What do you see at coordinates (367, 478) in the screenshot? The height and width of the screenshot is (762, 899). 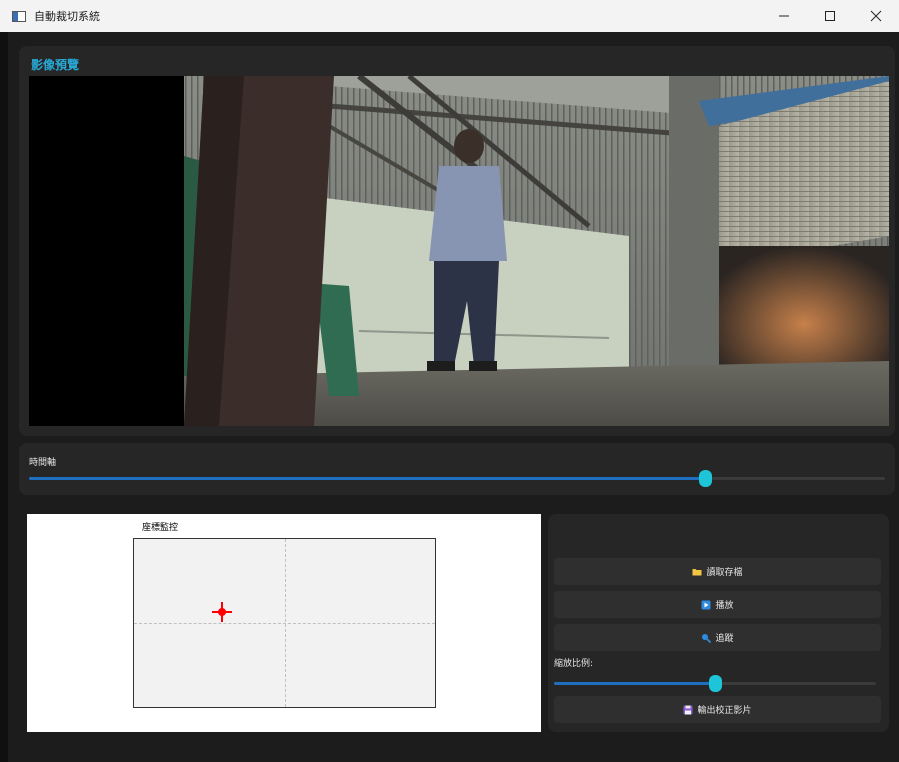 I see `timeline-slider-fill` at bounding box center [367, 478].